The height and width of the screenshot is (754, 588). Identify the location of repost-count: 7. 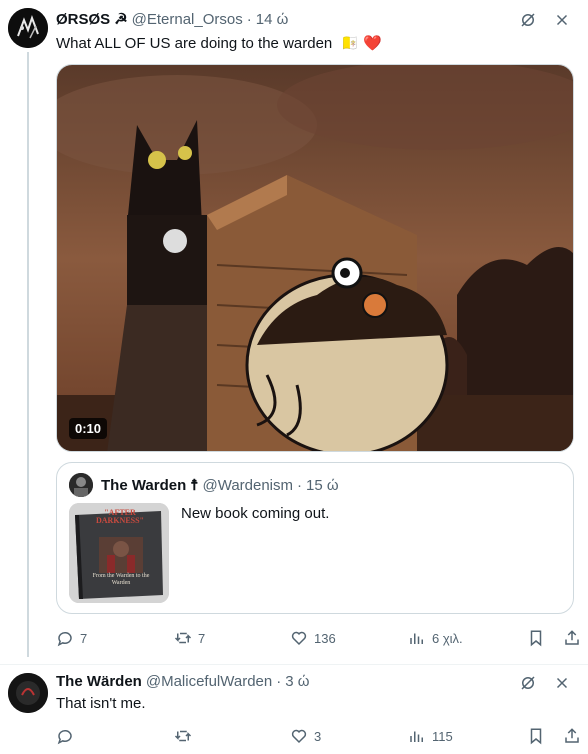
(202, 638).